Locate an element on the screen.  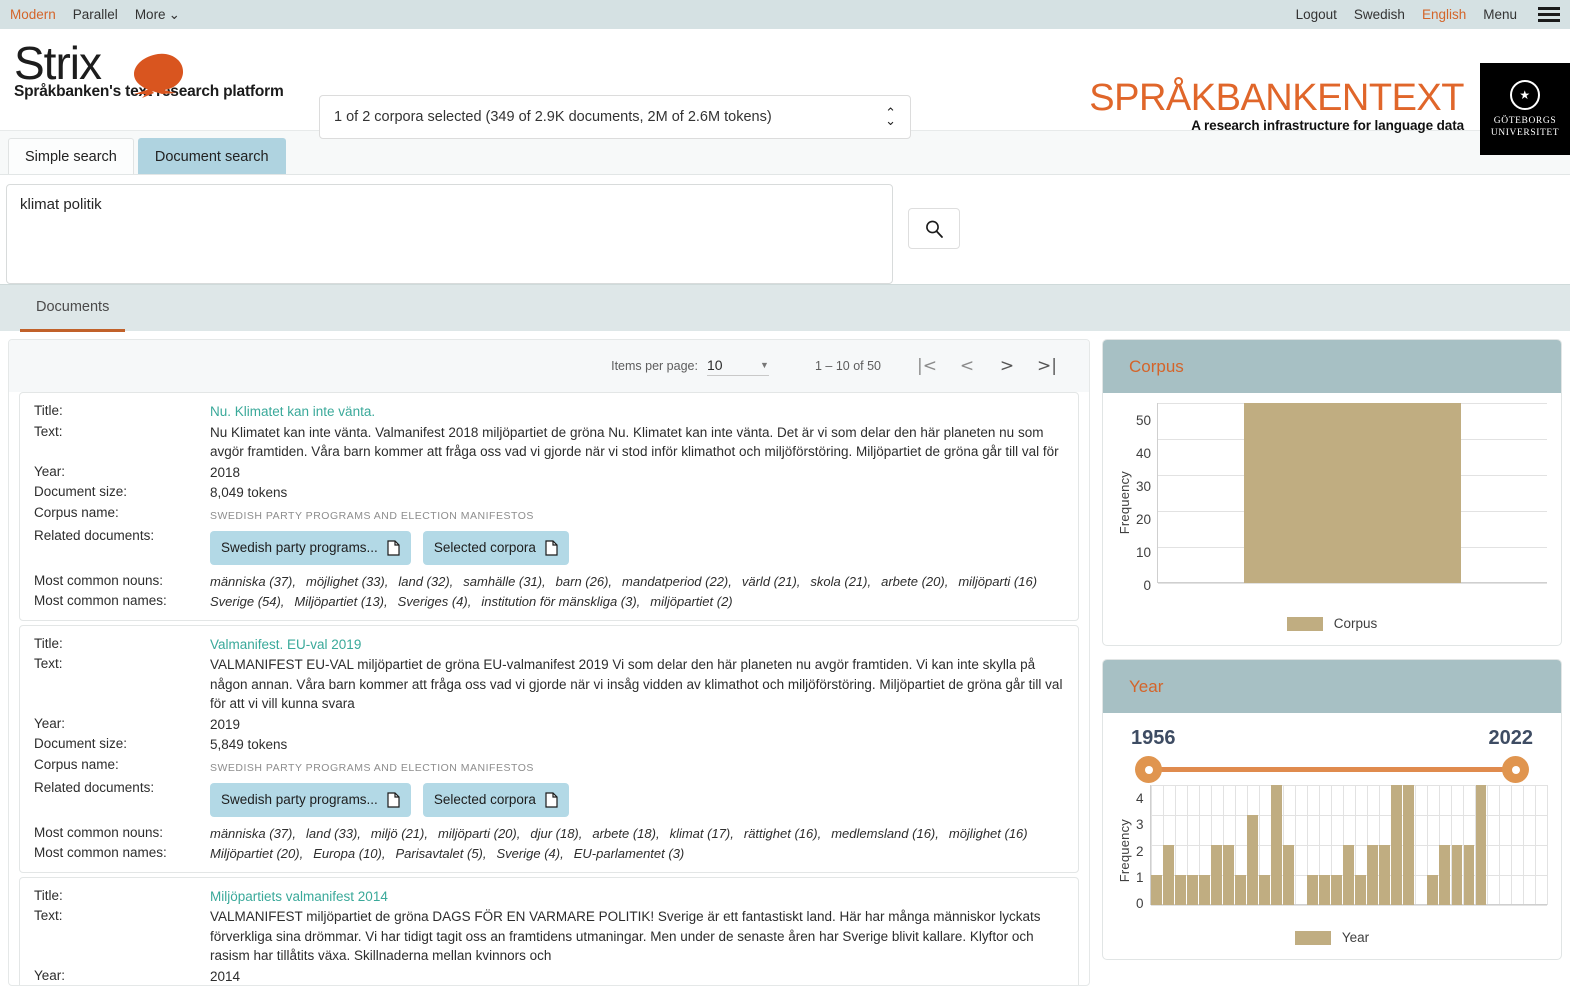
menu-label: Menu is located at coordinates (1500, 14).